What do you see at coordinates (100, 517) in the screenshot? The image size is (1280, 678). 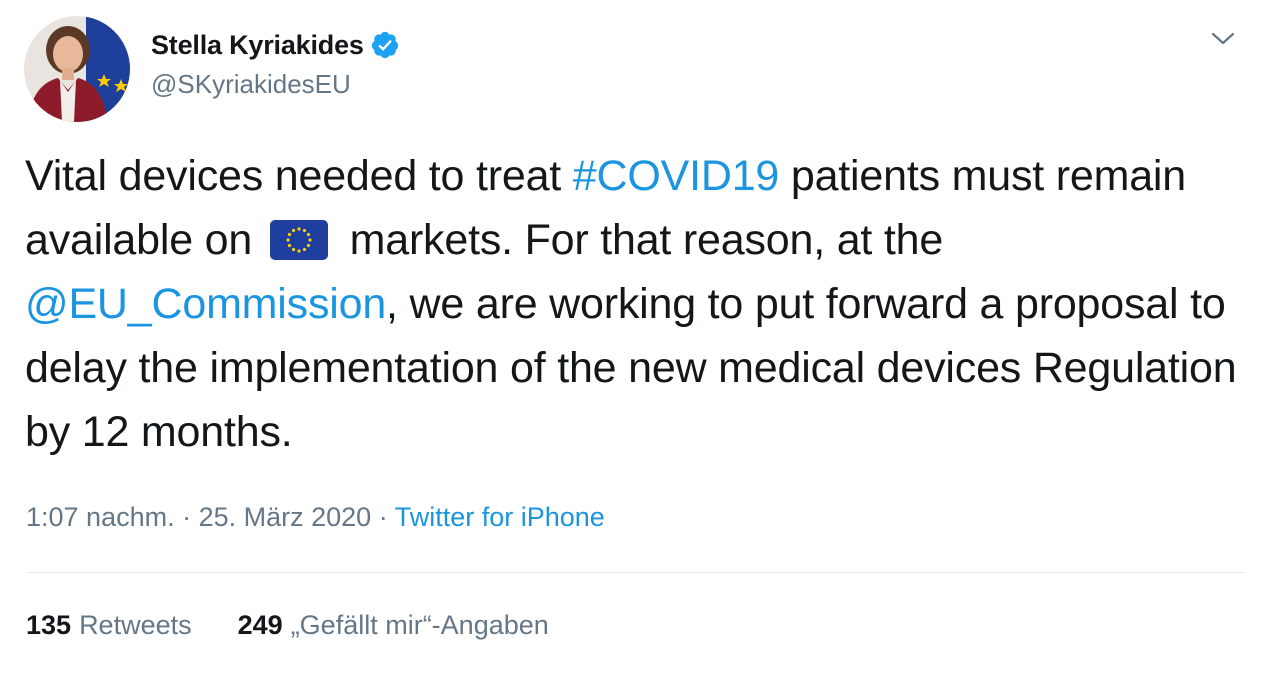 I see `tweet-time: 1:07 nachm.` at bounding box center [100, 517].